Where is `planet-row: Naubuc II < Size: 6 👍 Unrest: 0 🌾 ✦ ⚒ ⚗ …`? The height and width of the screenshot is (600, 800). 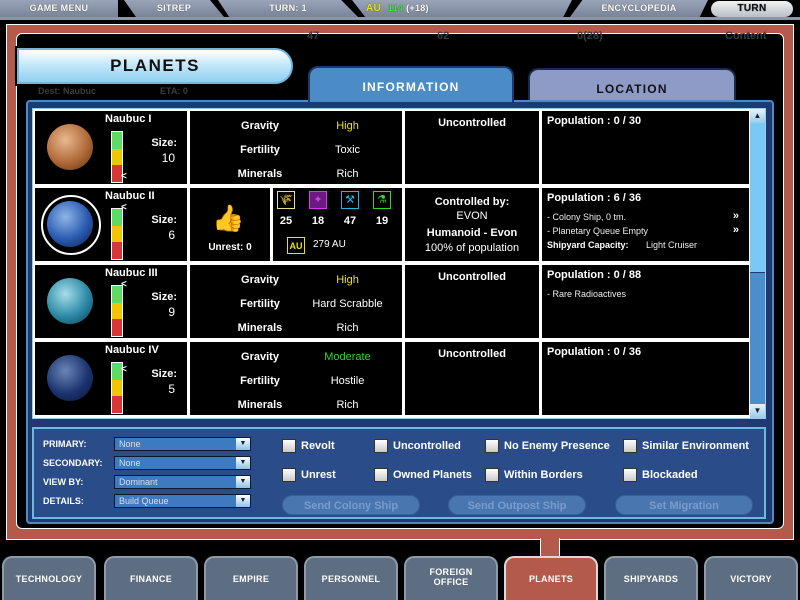
planet-row: Naubuc II < Size: 6 👍 Unrest: 0 🌾 ✦ ⚒ ⚗ … is located at coordinates (391, 223).